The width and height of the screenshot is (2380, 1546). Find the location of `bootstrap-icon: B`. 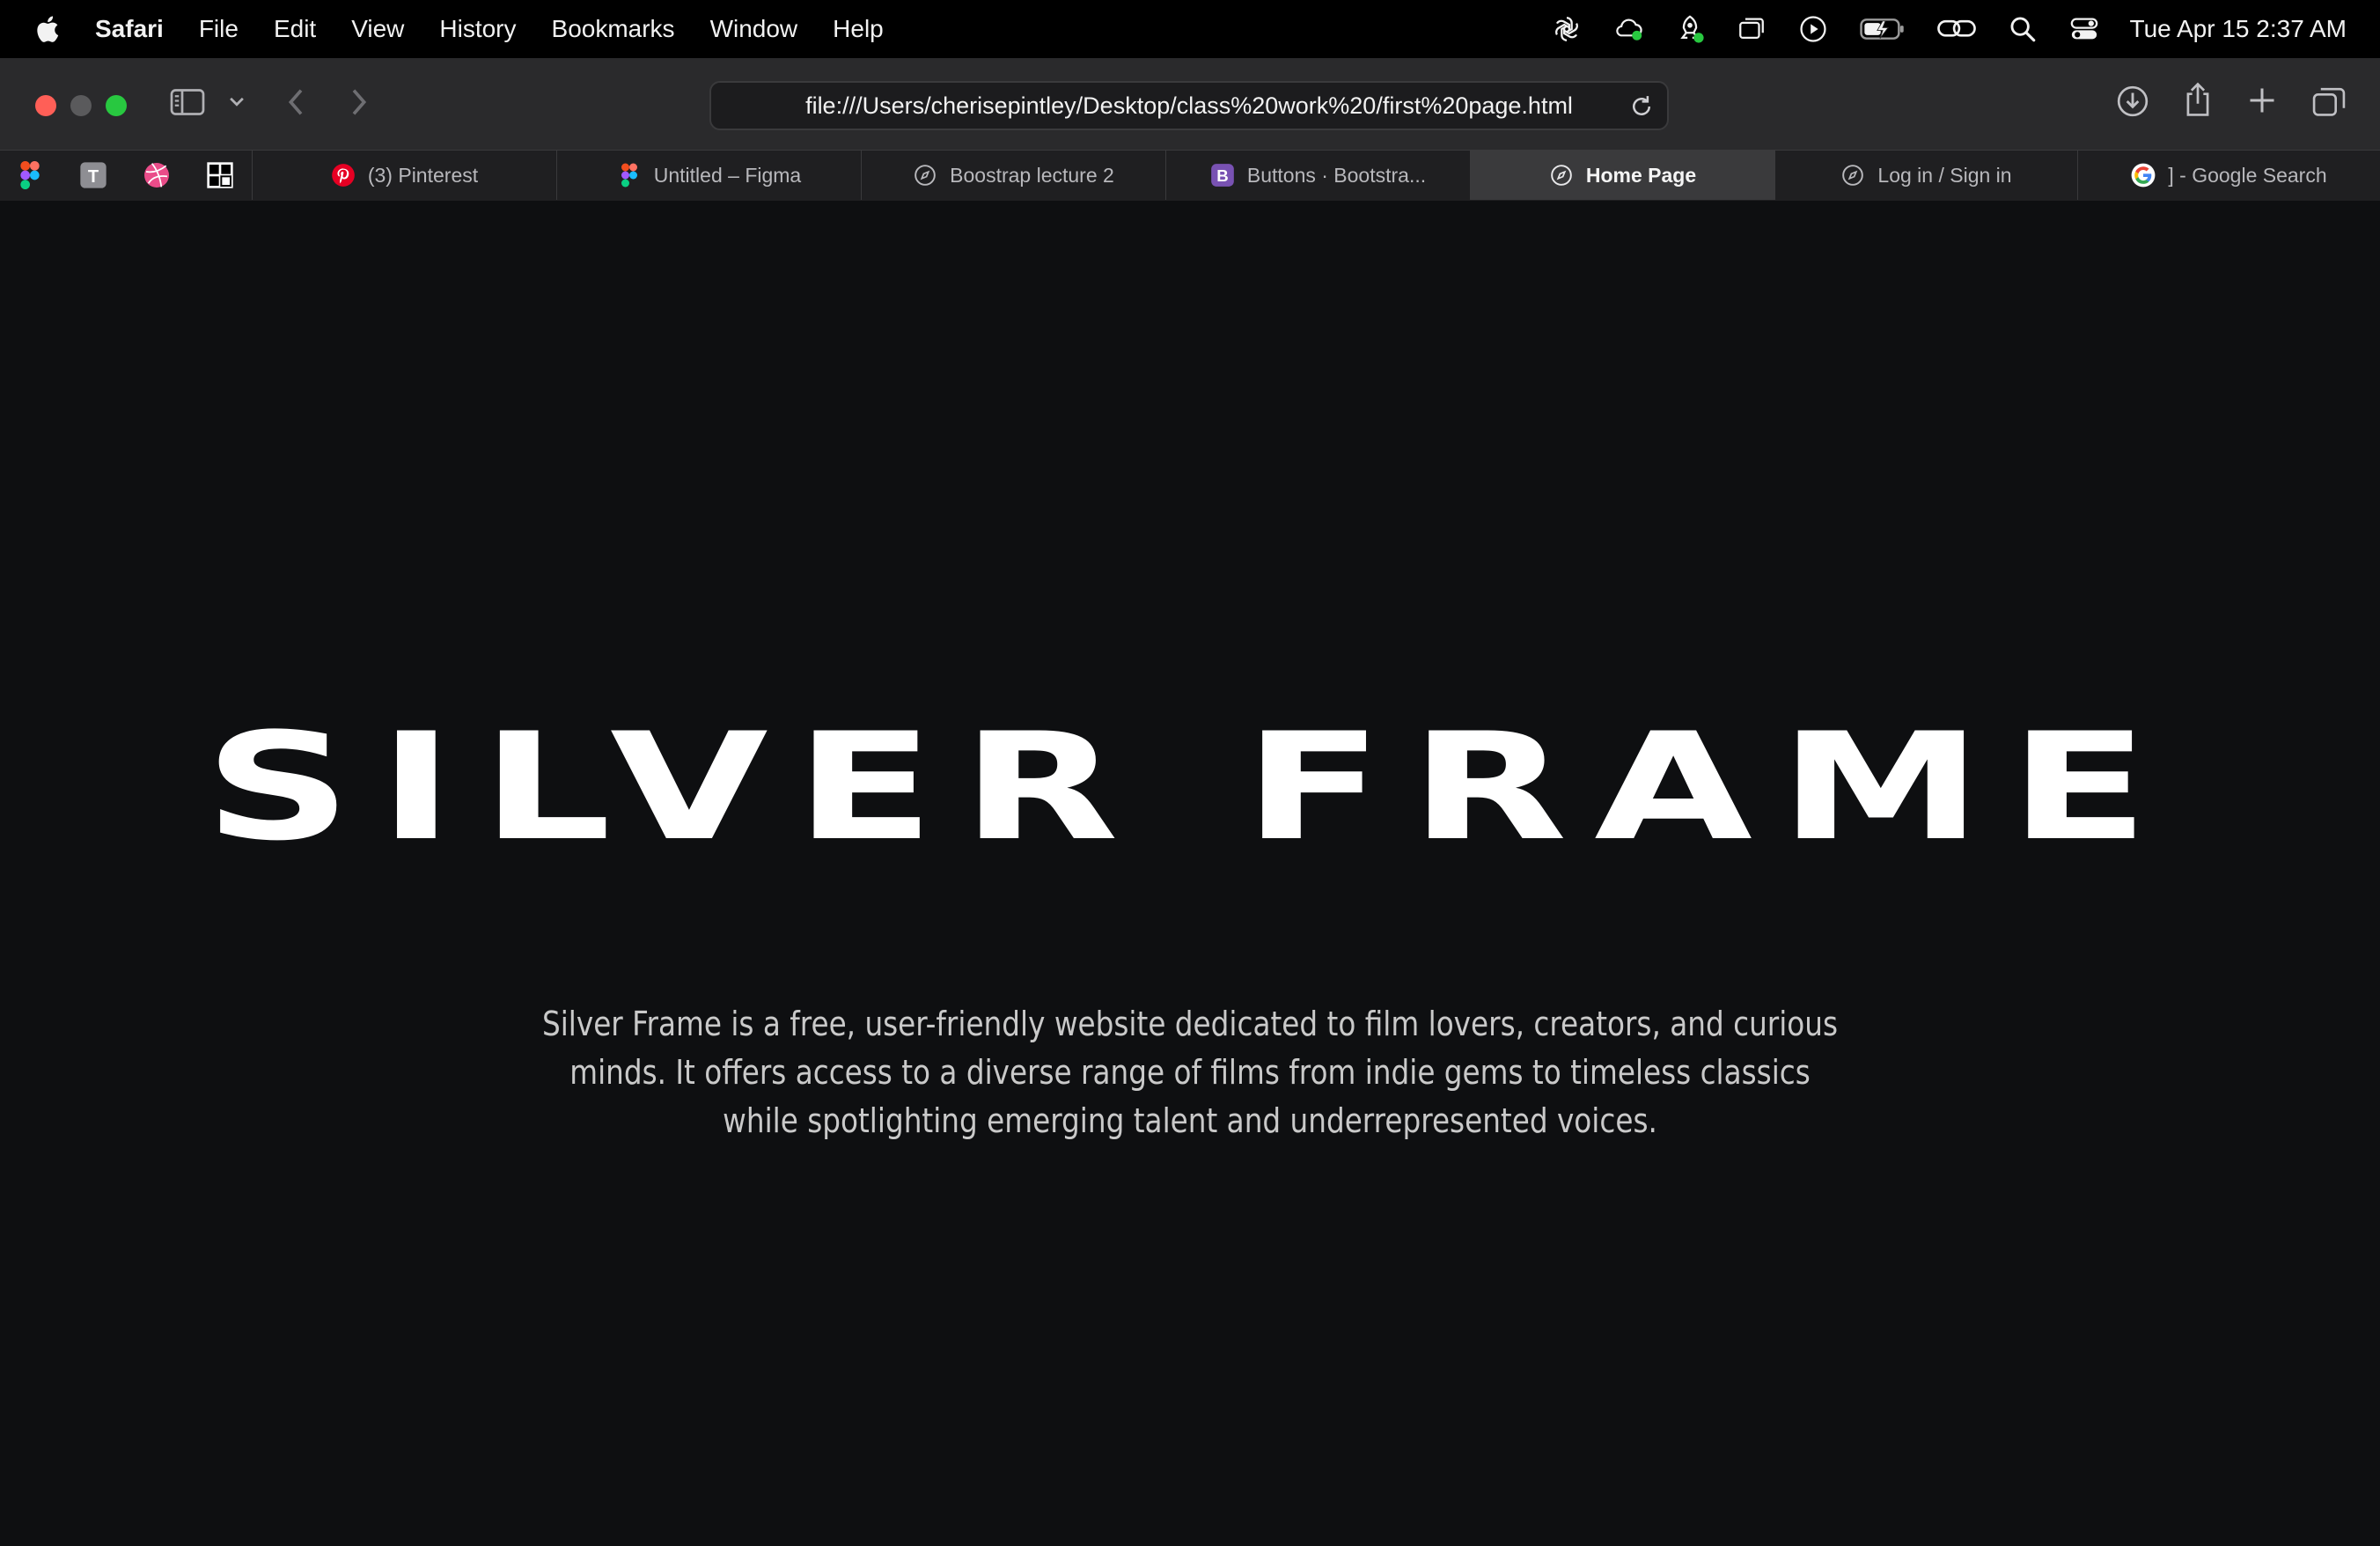

bootstrap-icon: B is located at coordinates (1222, 175).